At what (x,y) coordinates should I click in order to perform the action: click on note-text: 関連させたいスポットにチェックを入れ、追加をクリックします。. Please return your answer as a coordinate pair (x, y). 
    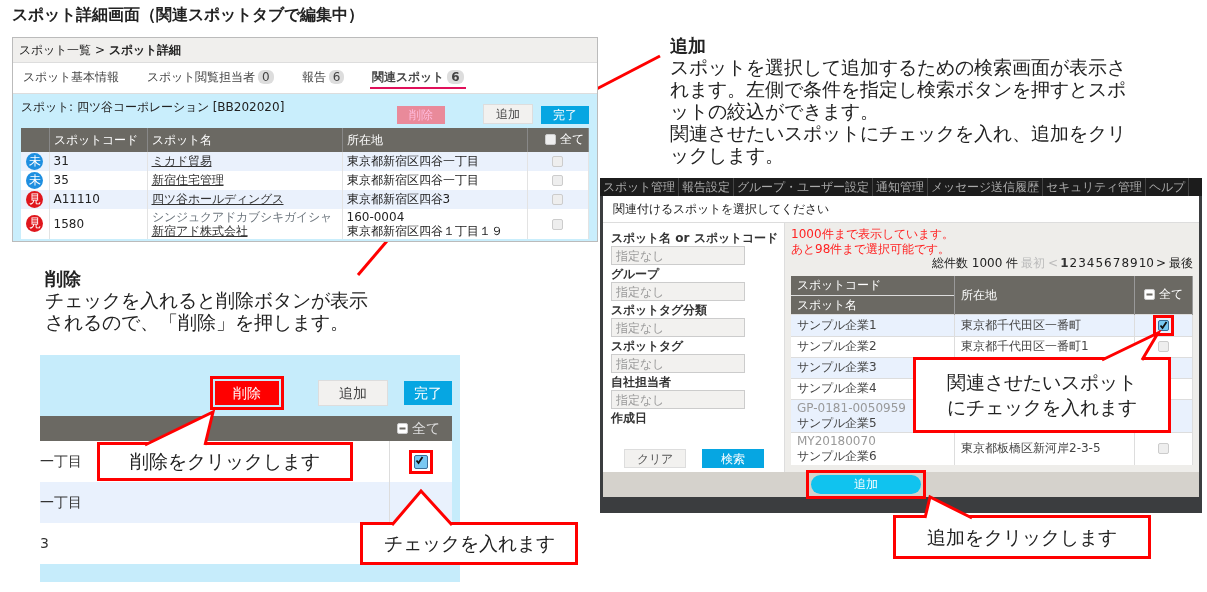
    Looking at the image, I should click on (898, 145).